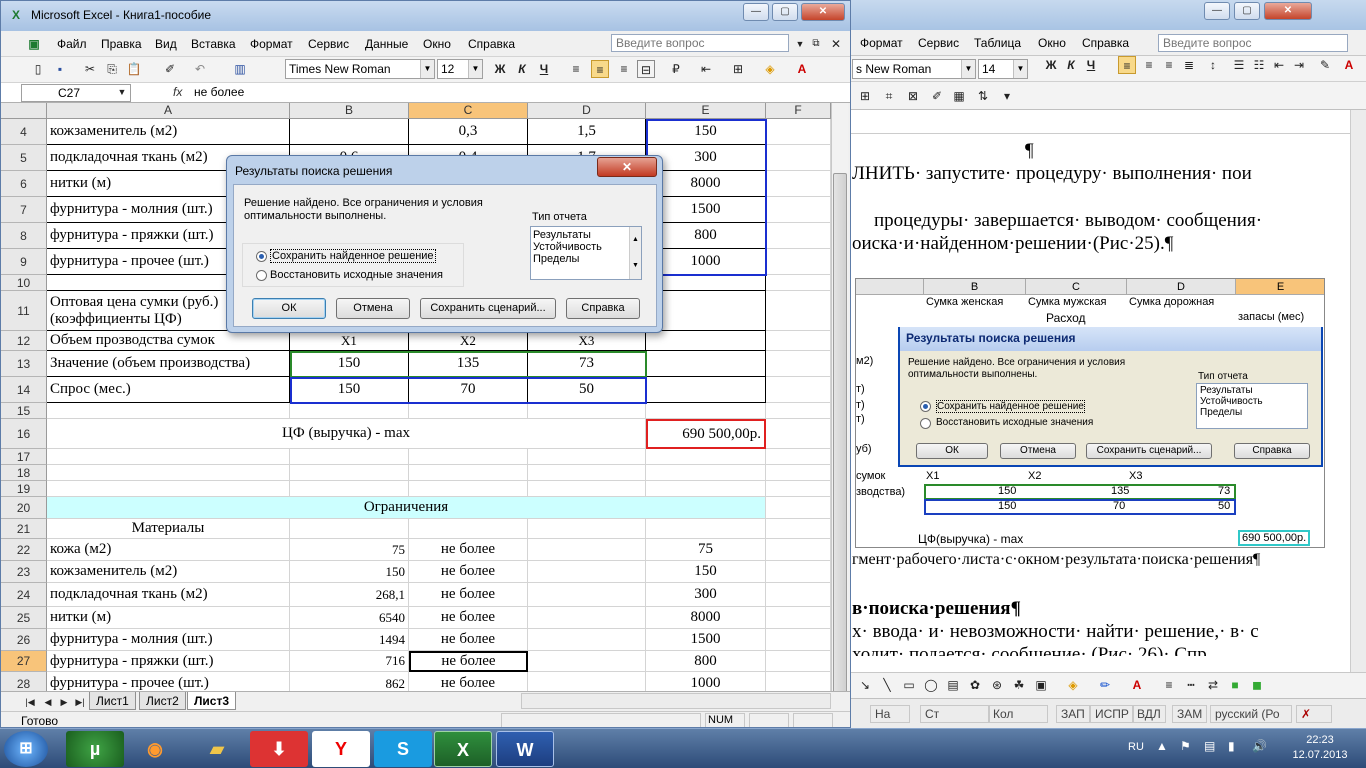  I want to click on cell-f20, so click(798, 508).